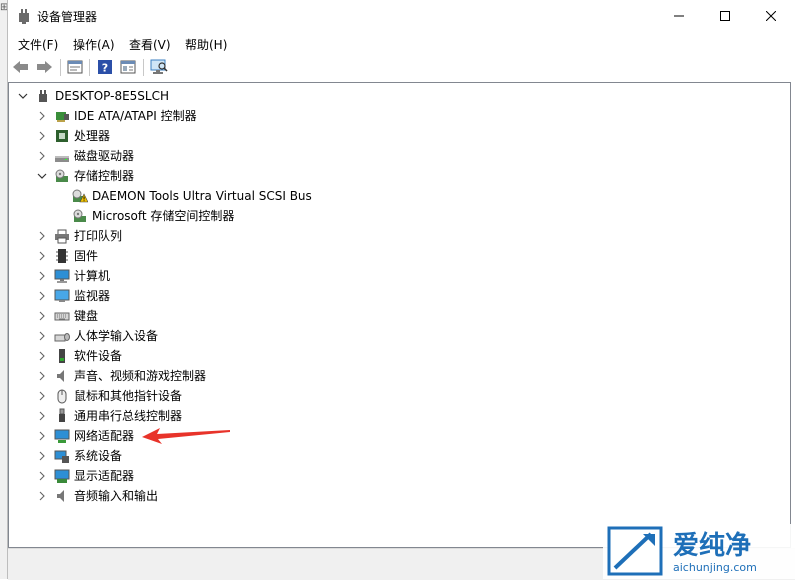  I want to click on tree-item-sound-video-game: 声音、视频和游戏控制器, so click(121, 376).